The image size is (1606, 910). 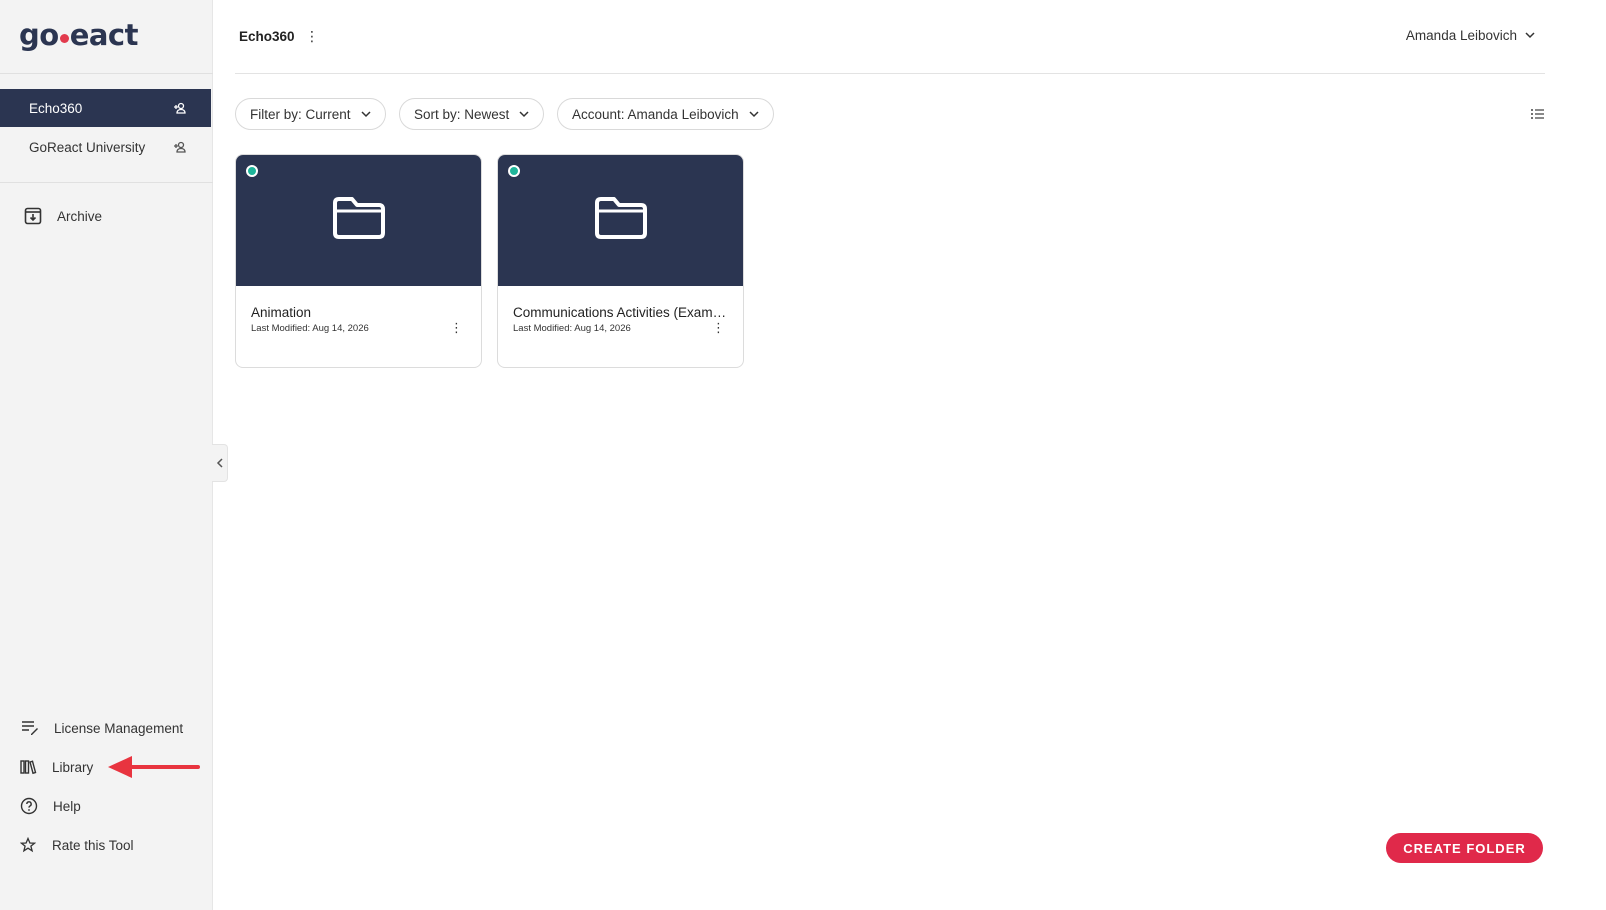 What do you see at coordinates (462, 114) in the screenshot?
I see `sort-label: Sort by: Newest` at bounding box center [462, 114].